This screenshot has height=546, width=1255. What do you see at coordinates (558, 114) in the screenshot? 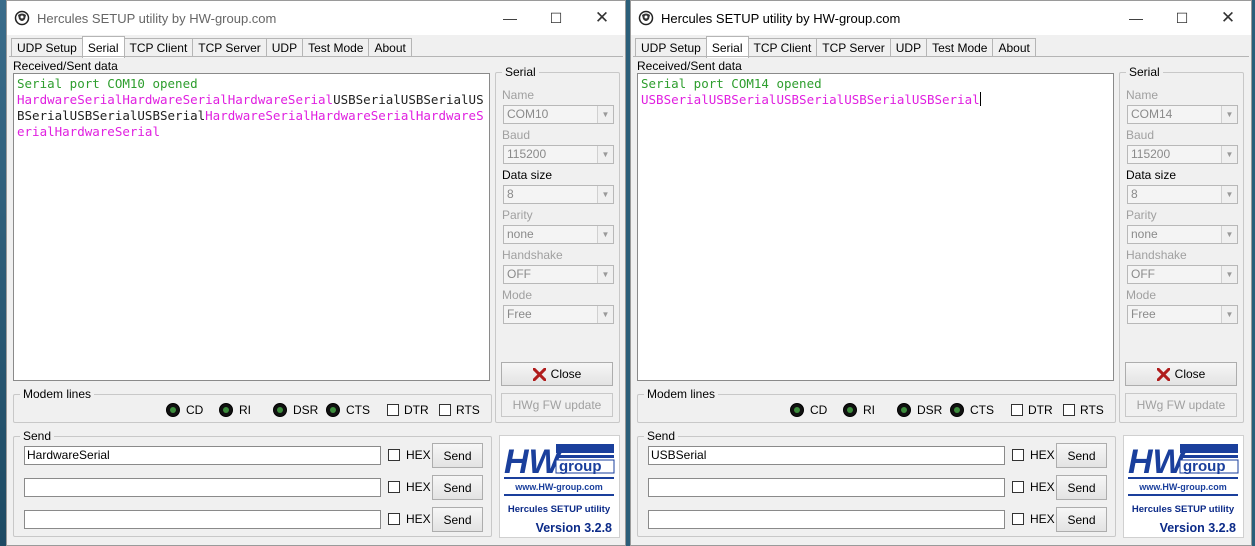
I see `port-name-select: COM10 ▼` at bounding box center [558, 114].